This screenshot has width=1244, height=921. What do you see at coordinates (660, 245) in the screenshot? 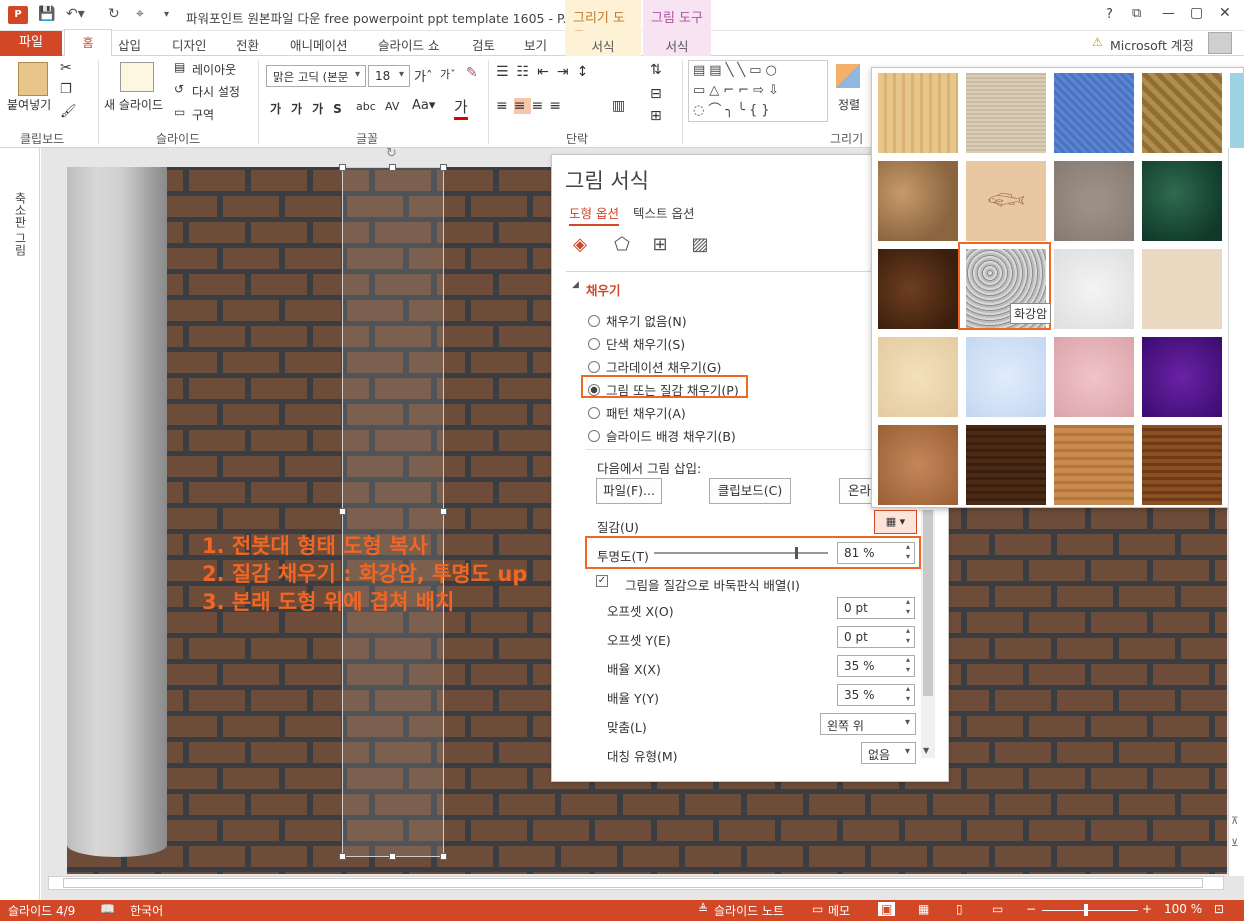
I see `size-properties-icon: ⊞` at bounding box center [660, 245].